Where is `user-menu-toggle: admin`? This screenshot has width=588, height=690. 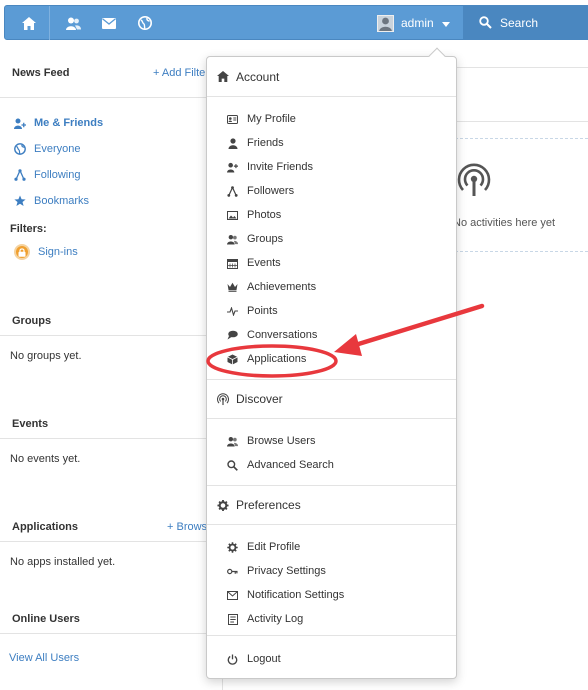 user-menu-toggle: admin is located at coordinates (413, 23).